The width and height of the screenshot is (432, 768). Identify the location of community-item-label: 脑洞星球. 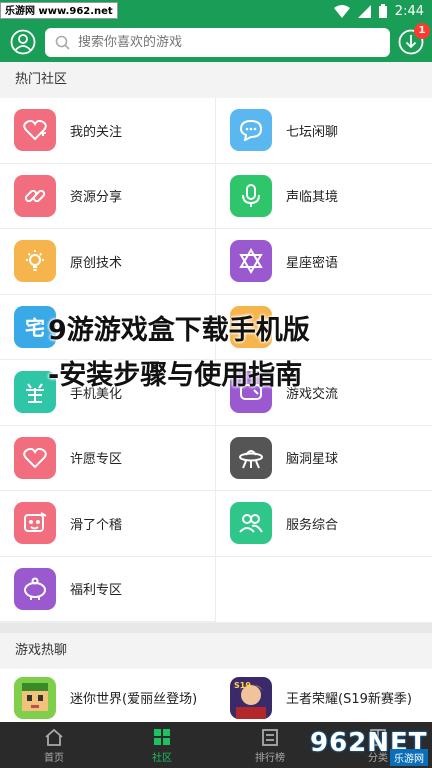
(312, 460).